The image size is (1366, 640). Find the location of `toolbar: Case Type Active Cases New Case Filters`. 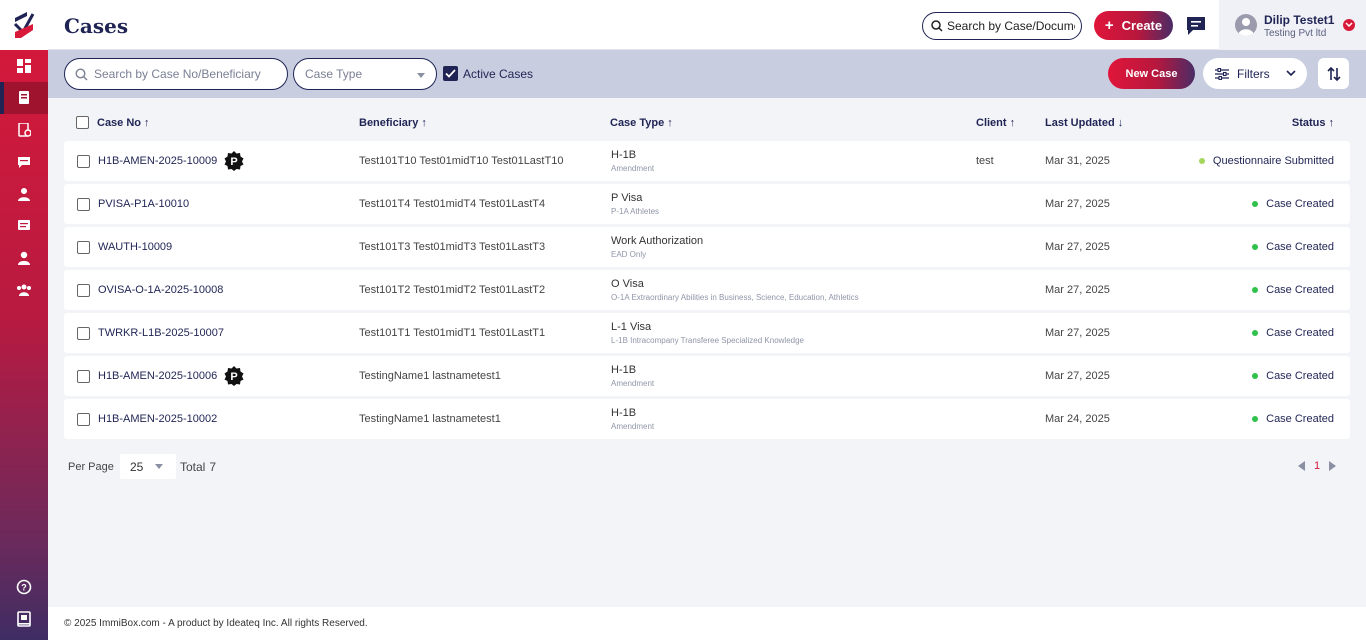

toolbar: Case Type Active Cases New Case Filters is located at coordinates (707, 74).